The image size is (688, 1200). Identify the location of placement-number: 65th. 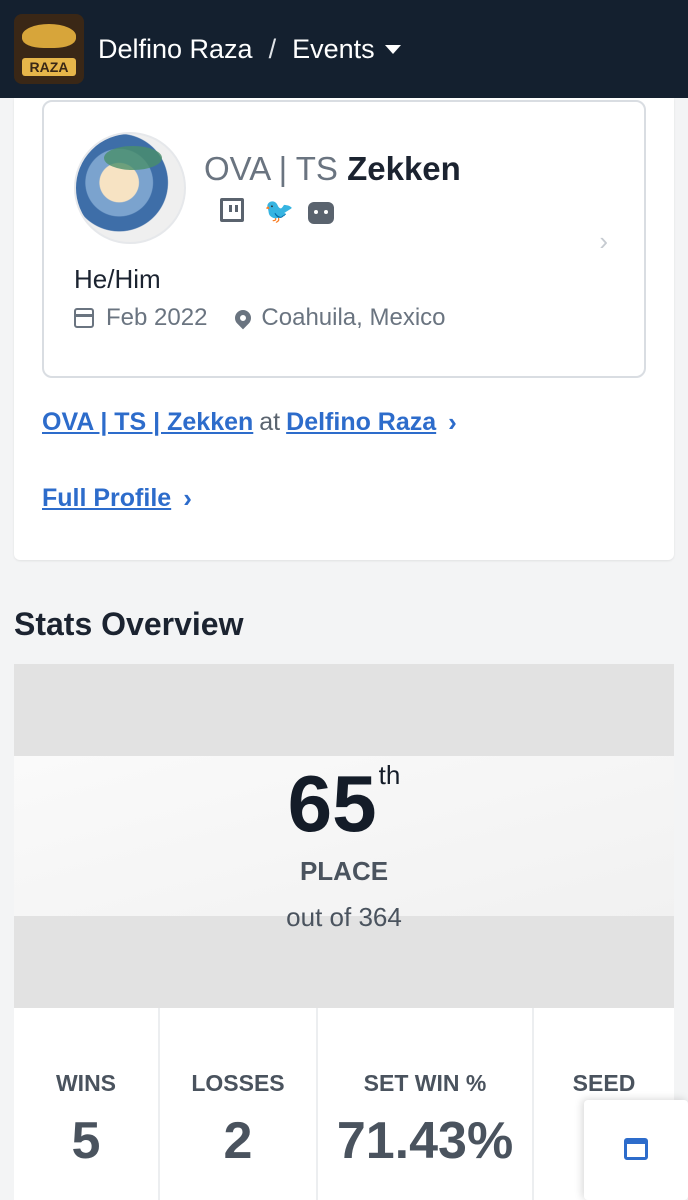
(344, 804).